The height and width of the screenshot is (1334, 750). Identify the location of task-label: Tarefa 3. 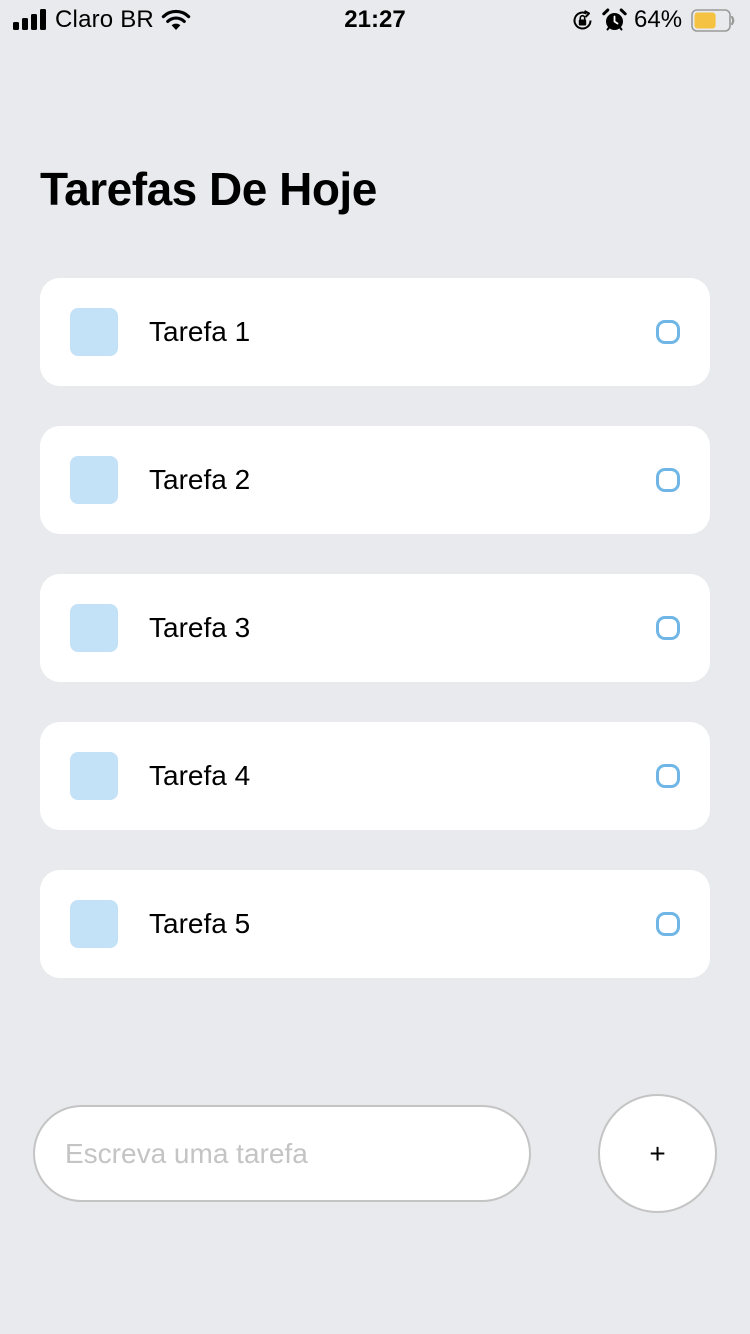
(200, 627).